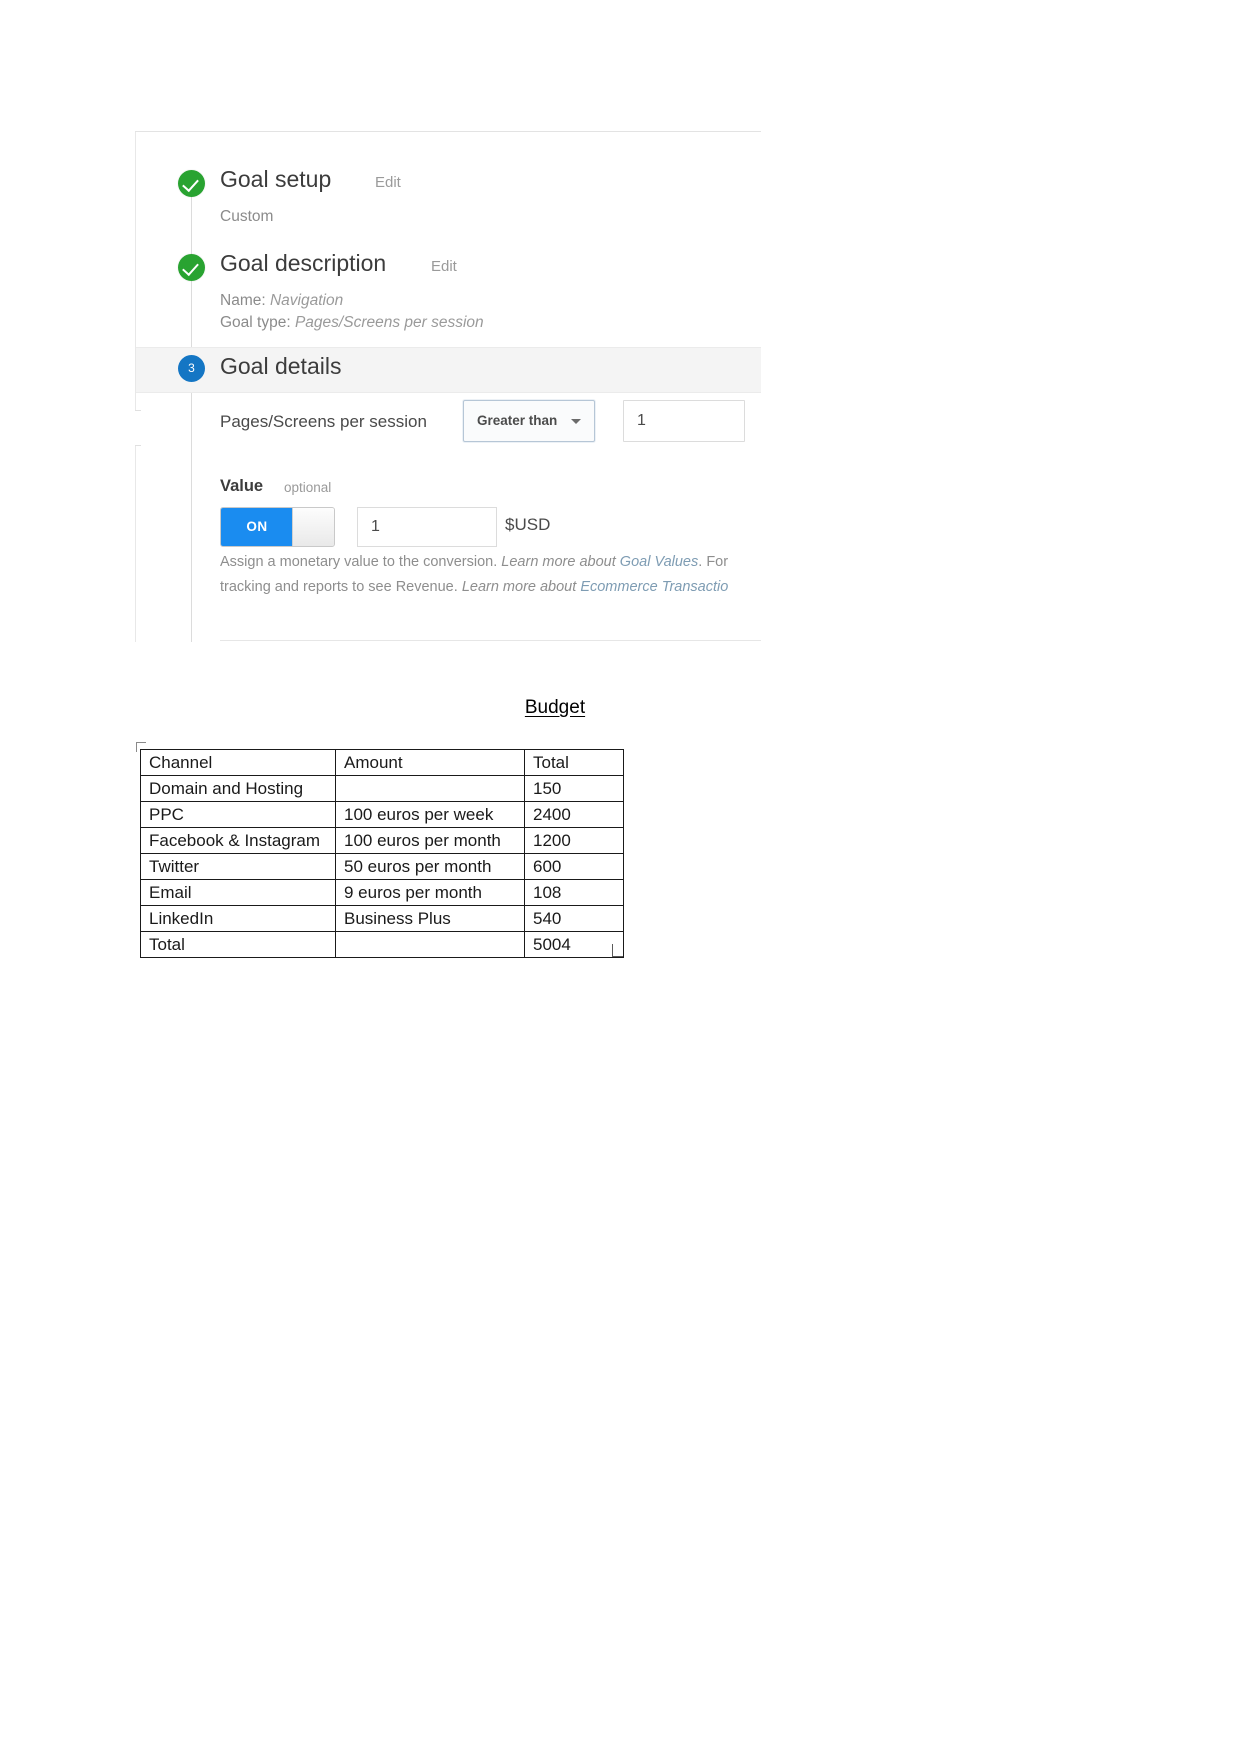 The width and height of the screenshot is (1241, 1754). What do you see at coordinates (276, 179) in the screenshot?
I see `step-goal-setup-title: Goal setup` at bounding box center [276, 179].